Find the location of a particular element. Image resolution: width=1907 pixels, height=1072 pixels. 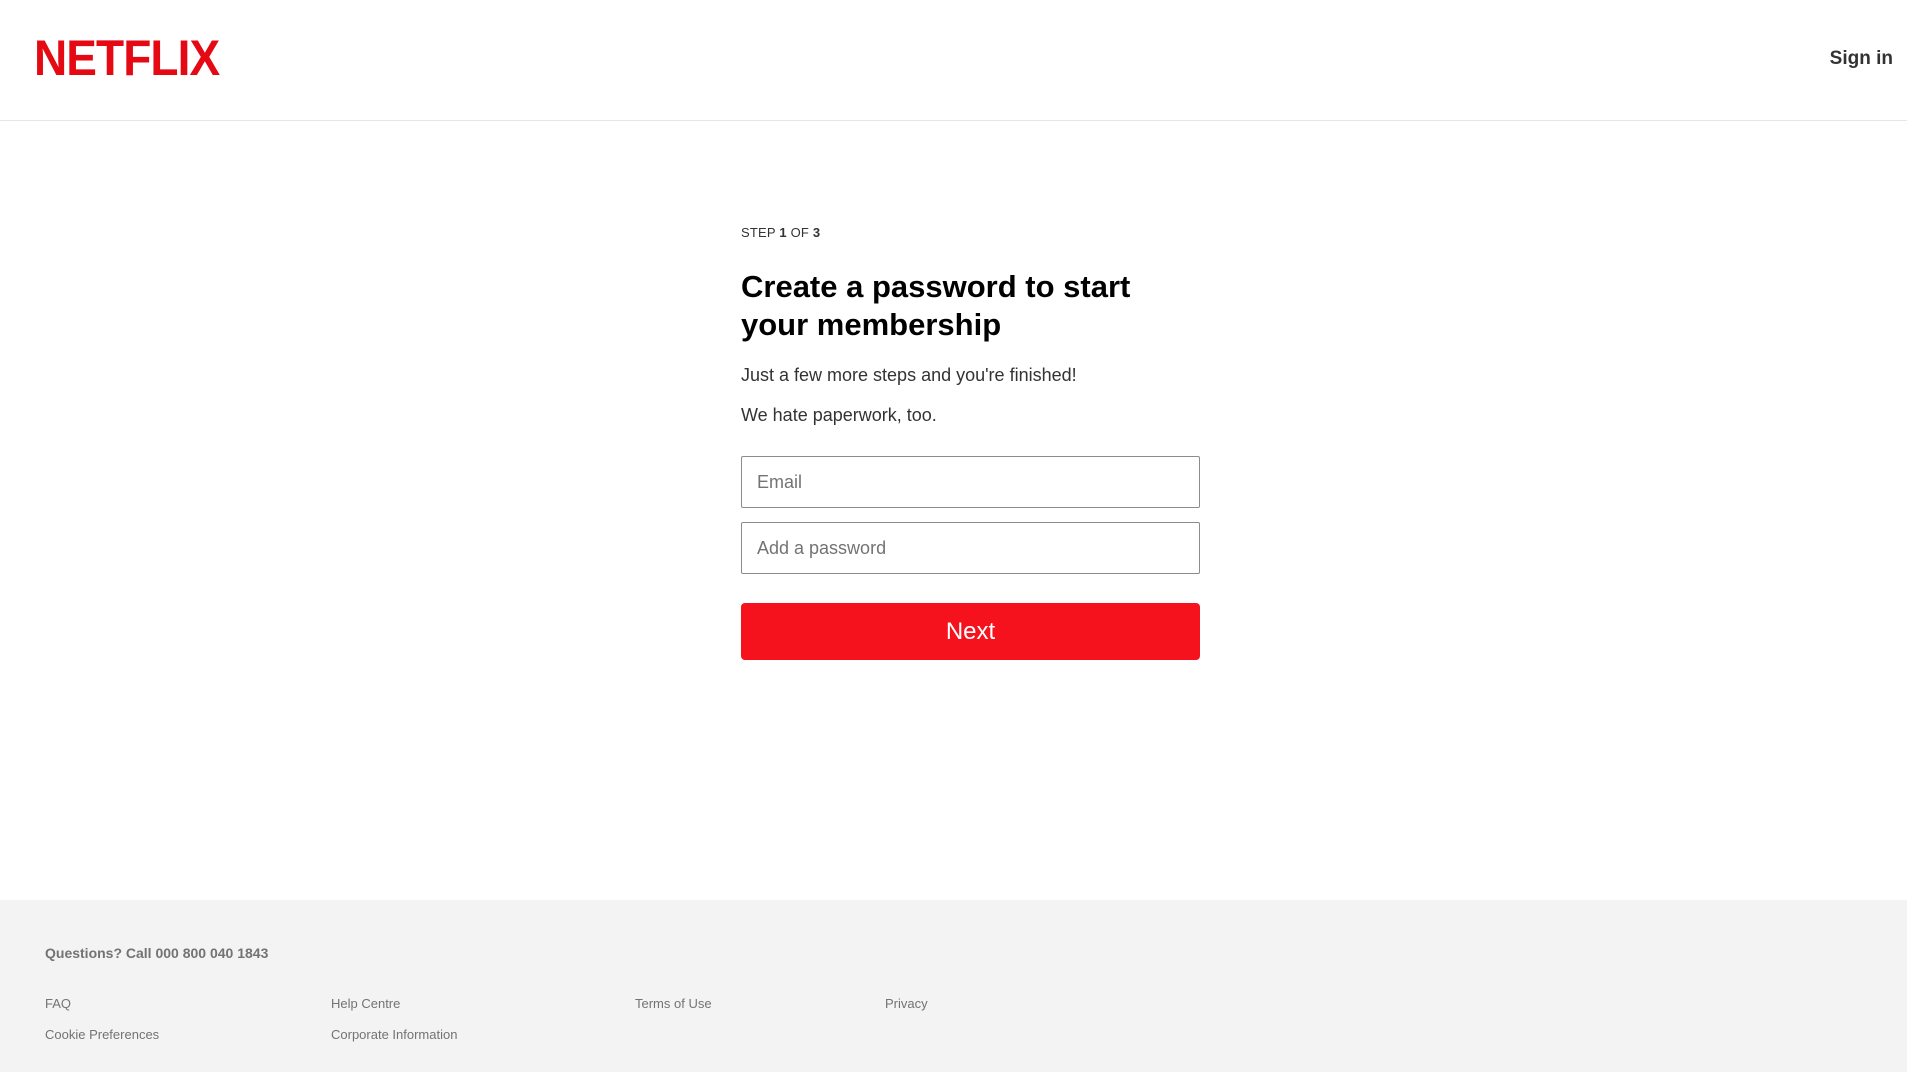

footer-link-help-centre: Help Centre is located at coordinates (365, 1003).